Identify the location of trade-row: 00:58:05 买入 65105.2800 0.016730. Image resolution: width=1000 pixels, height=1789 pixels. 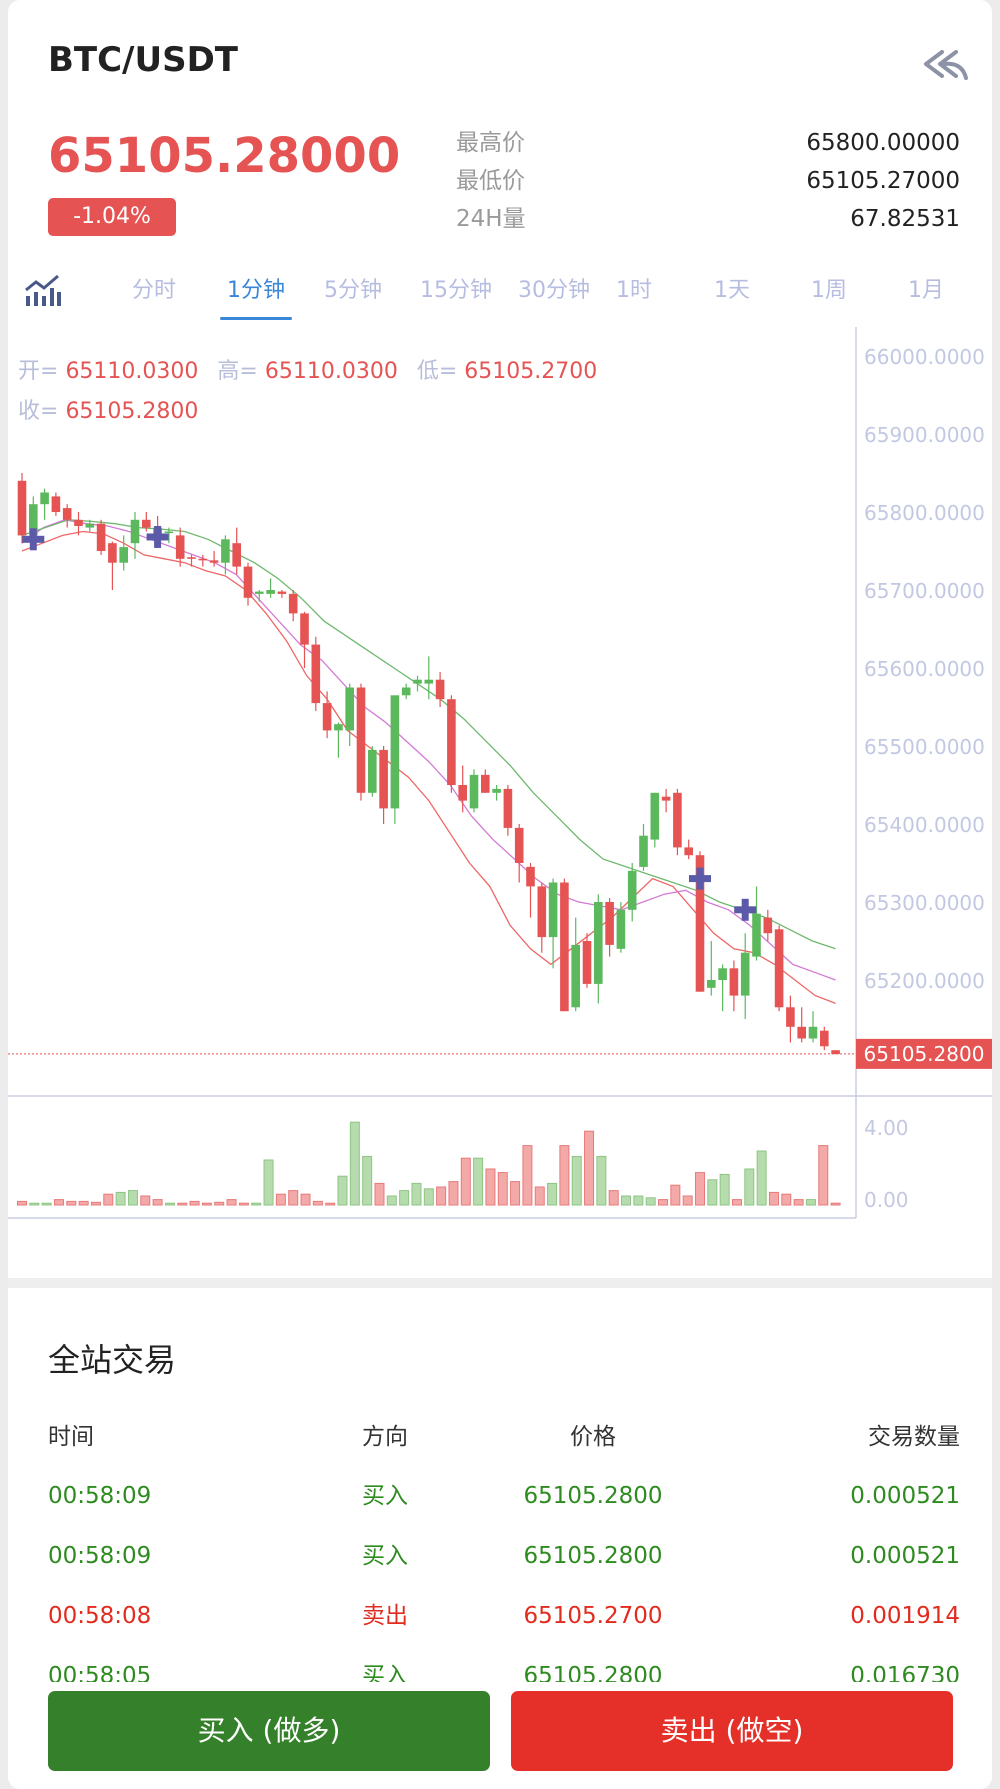
(504, 1669).